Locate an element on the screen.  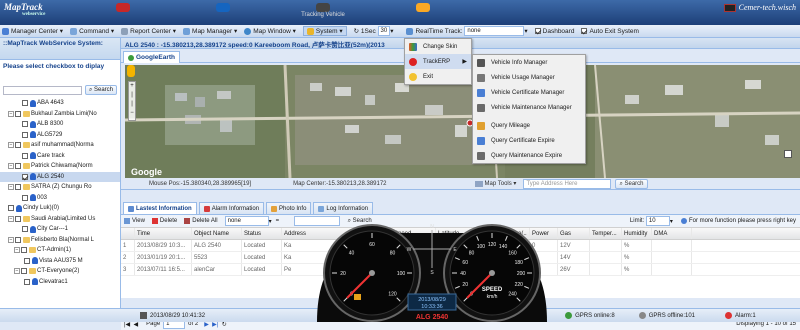
left-search-input is located at coordinates (42, 90).